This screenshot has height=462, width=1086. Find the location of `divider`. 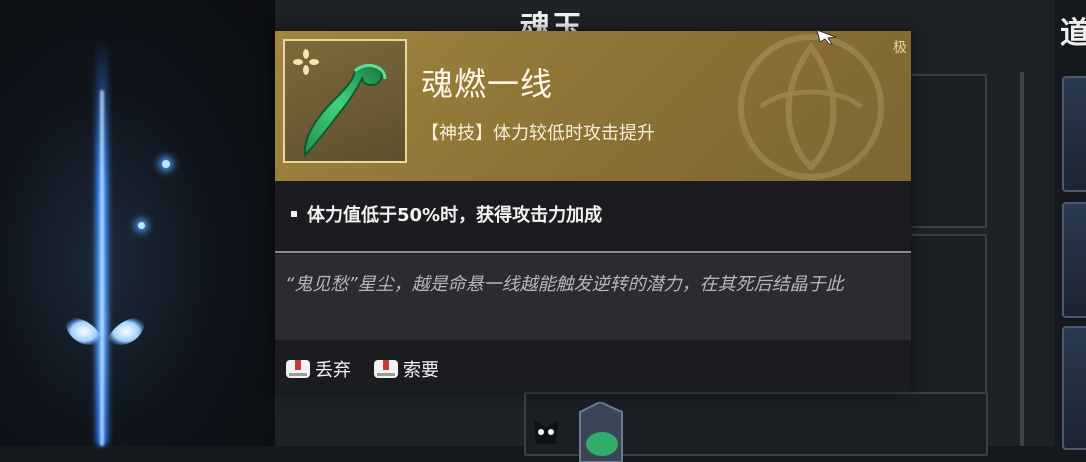

divider is located at coordinates (593, 252).